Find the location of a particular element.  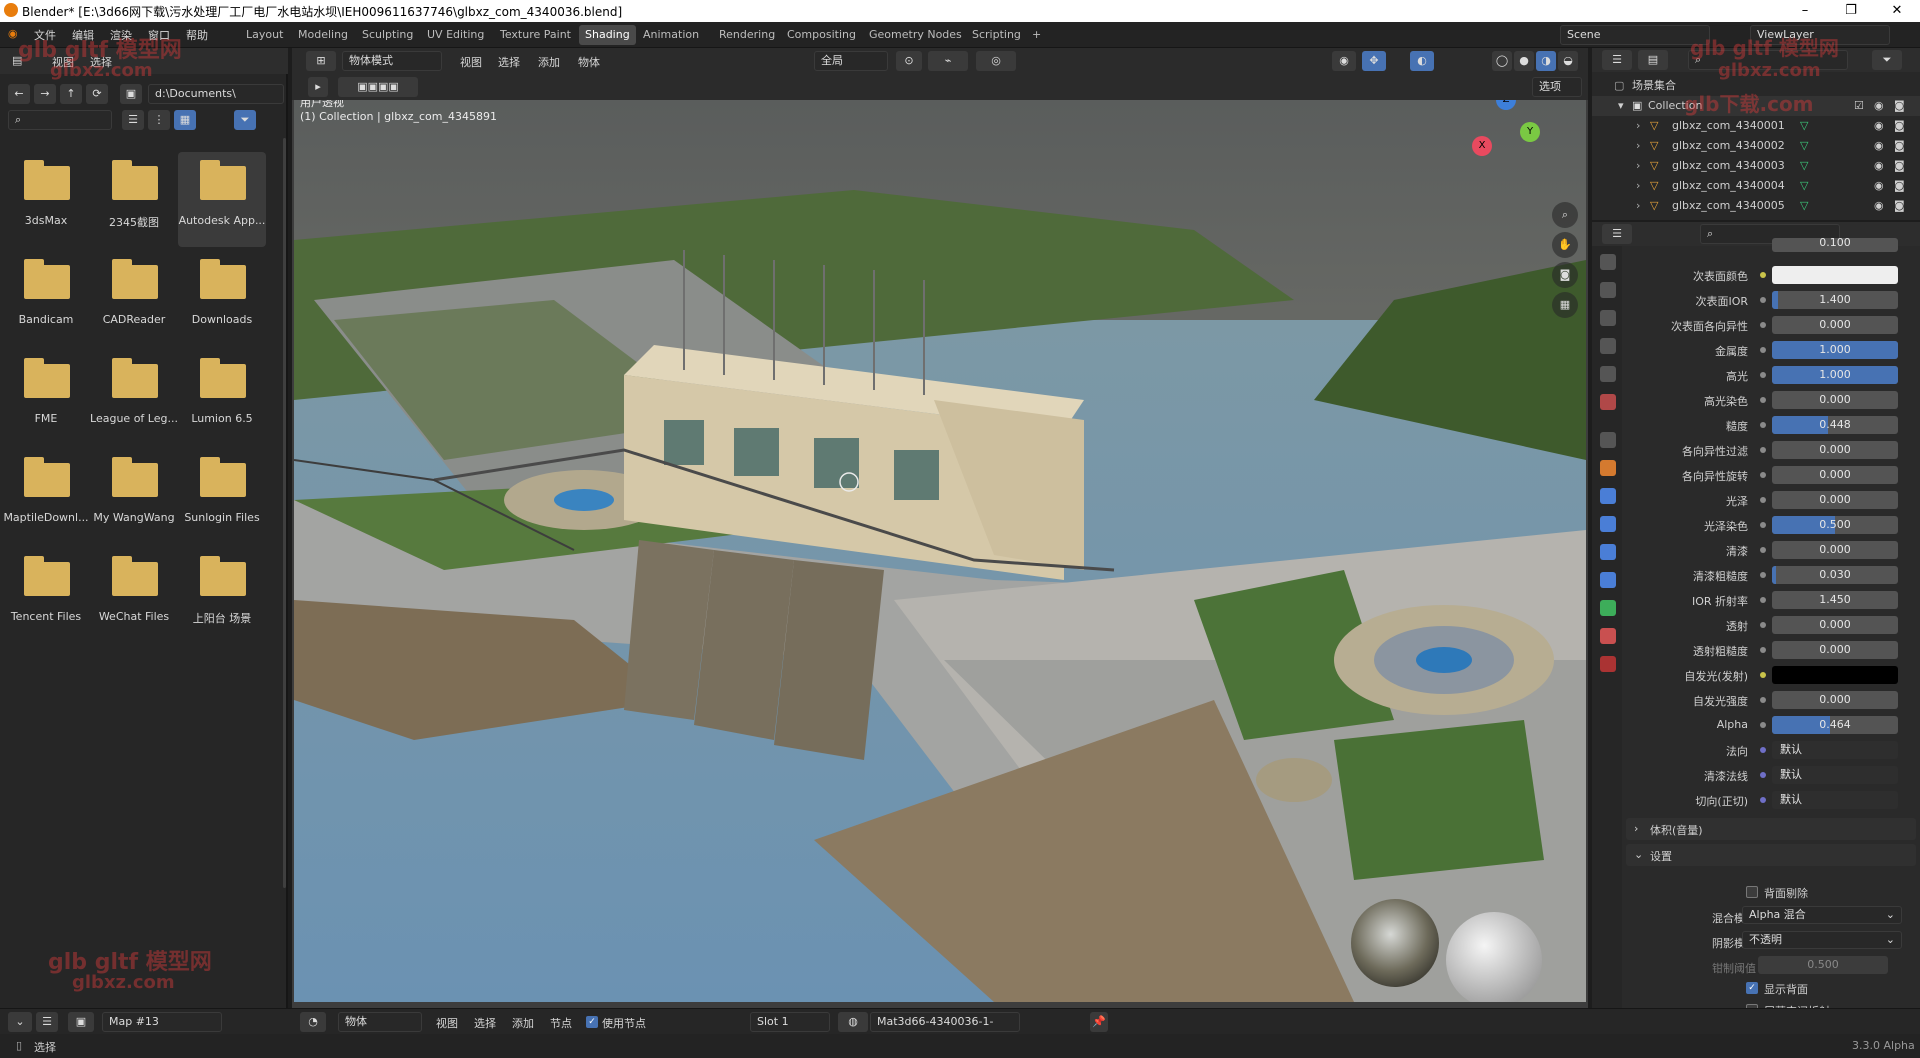

thumbnail-view-icon: ▦ is located at coordinates (185, 120).